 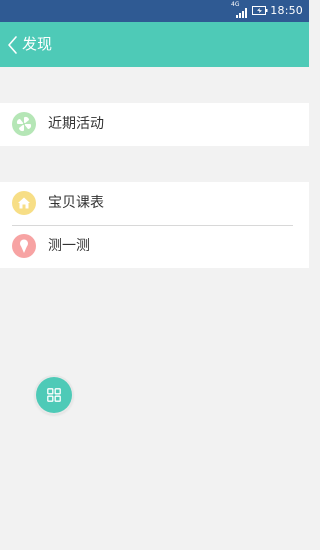 I want to click on menu-item-label: 测一测, so click(x=69, y=246).